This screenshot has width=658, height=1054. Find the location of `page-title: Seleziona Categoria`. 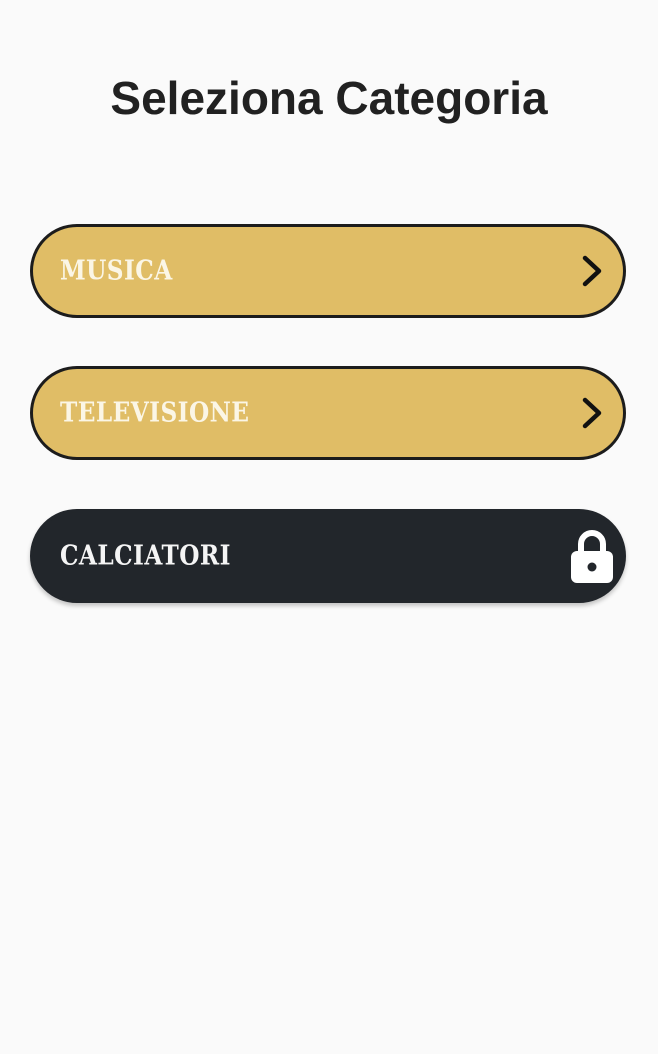

page-title: Seleziona Categoria is located at coordinates (329, 98).